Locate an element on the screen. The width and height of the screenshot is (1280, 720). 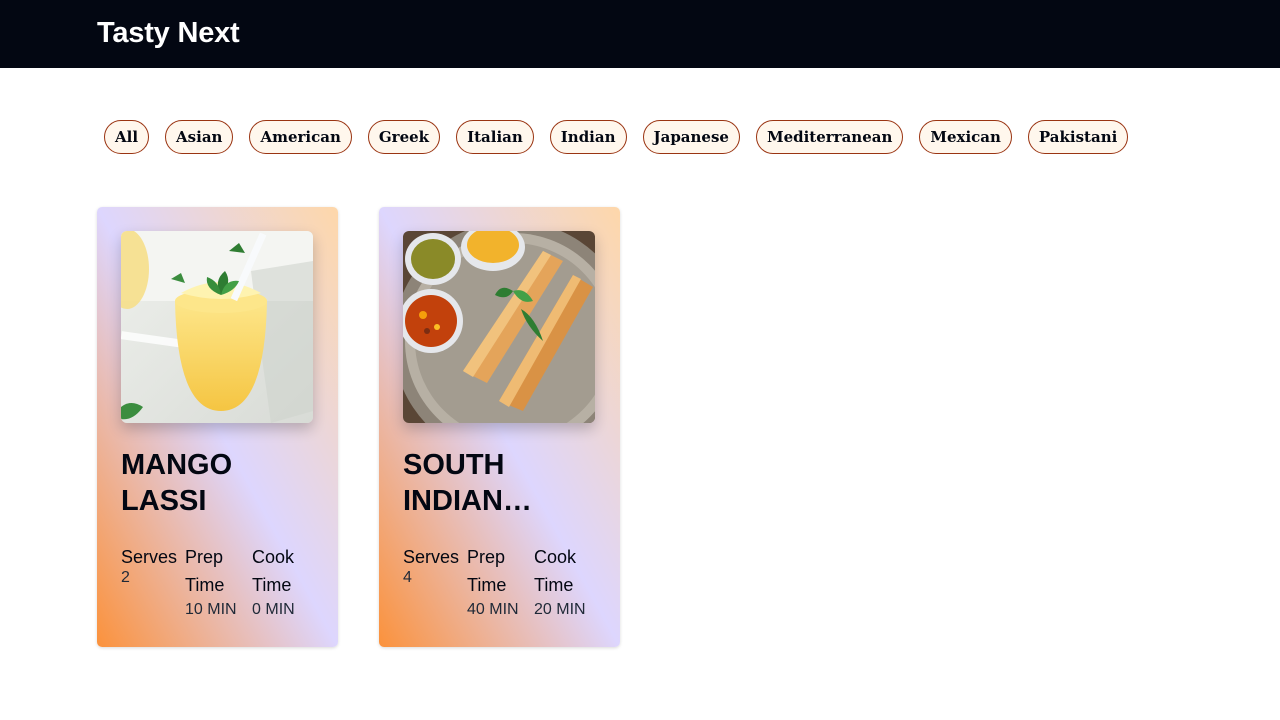
prep-time-stat: Prep Time 40 MIN is located at coordinates (496, 582).